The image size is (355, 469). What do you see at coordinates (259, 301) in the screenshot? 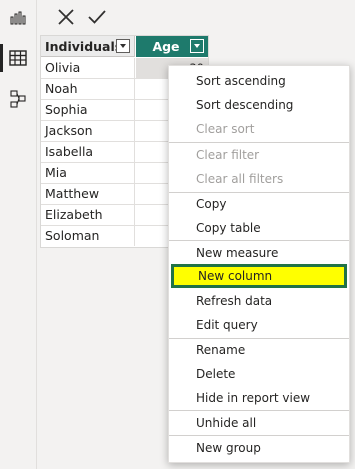
I see `menu-item-refresh-data: Refresh data` at bounding box center [259, 301].